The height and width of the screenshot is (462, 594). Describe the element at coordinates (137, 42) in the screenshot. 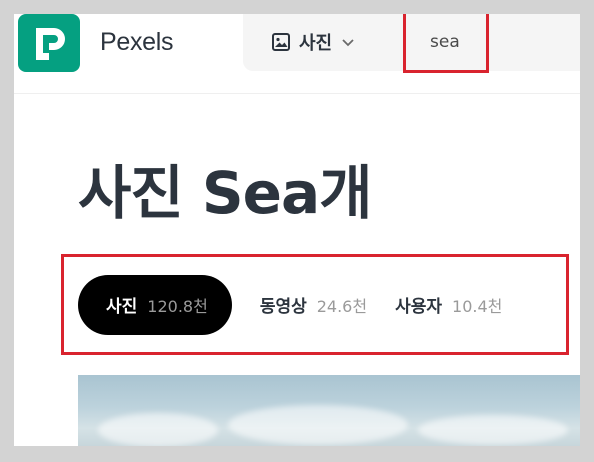

I see `brand-name: Pexels` at that location.